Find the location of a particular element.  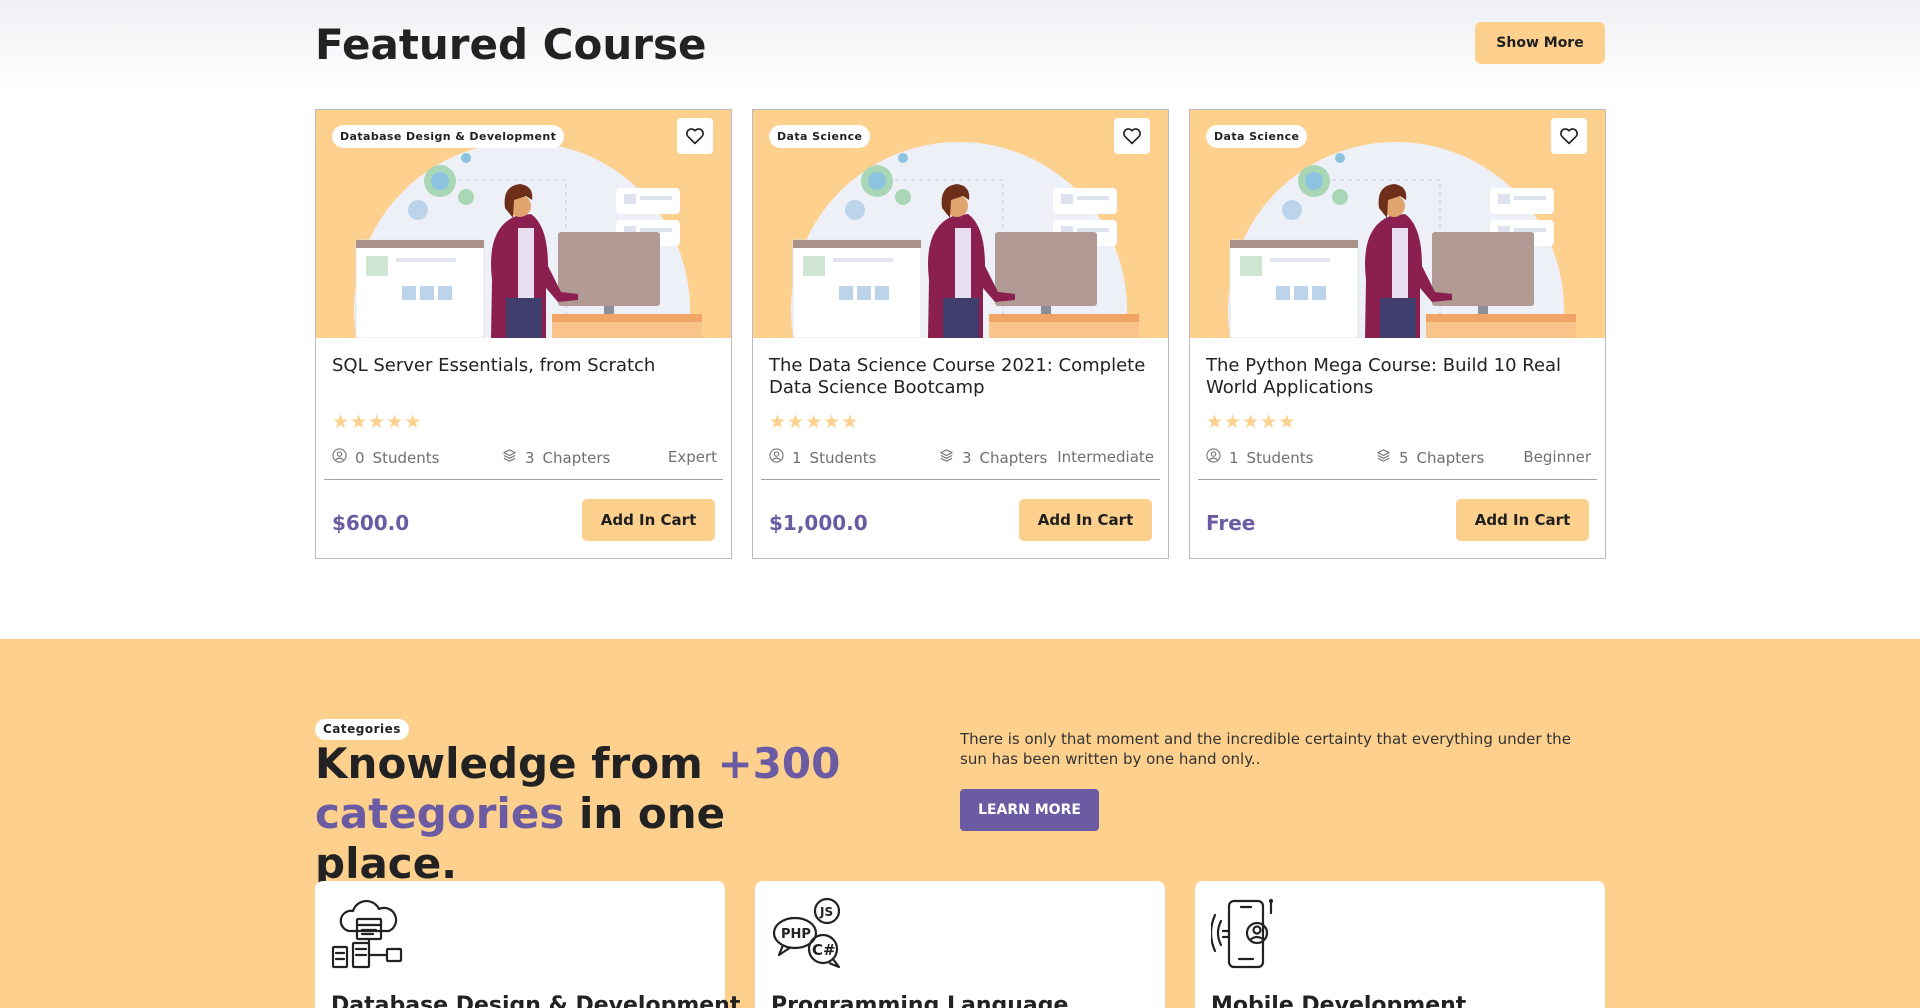

title-text: Knowledge from is located at coordinates (516, 763).